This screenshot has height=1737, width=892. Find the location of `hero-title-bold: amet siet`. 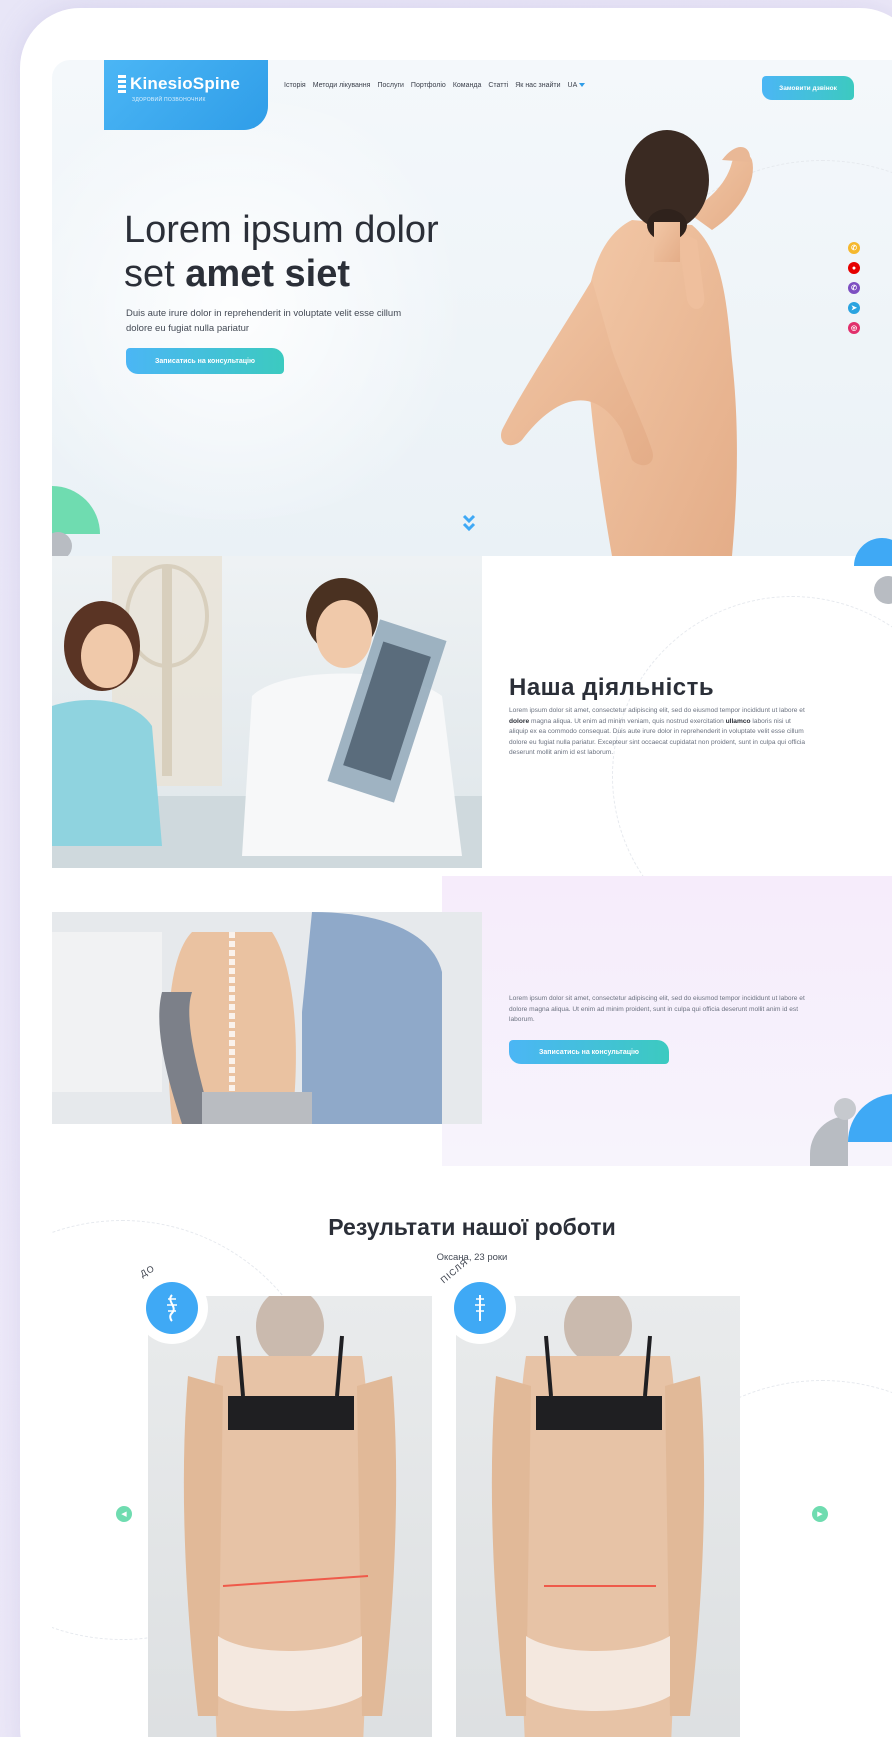

hero-title-bold: amet siet is located at coordinates (268, 274).